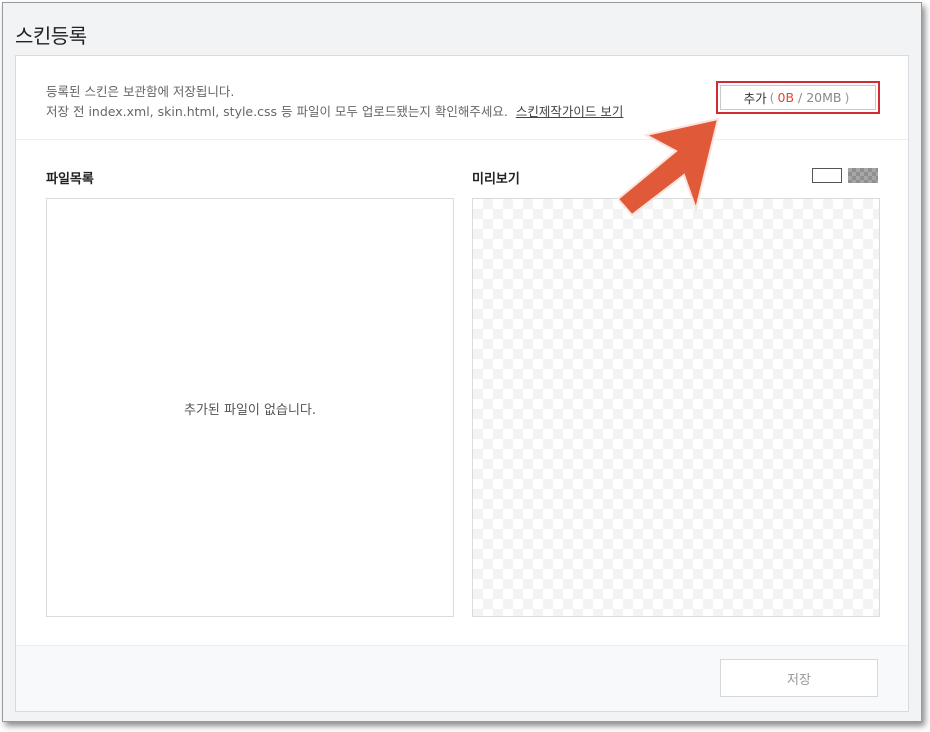 The height and width of the screenshot is (732, 930). Describe the element at coordinates (824, 97) in the screenshot. I see `total-size: 20MB` at that location.